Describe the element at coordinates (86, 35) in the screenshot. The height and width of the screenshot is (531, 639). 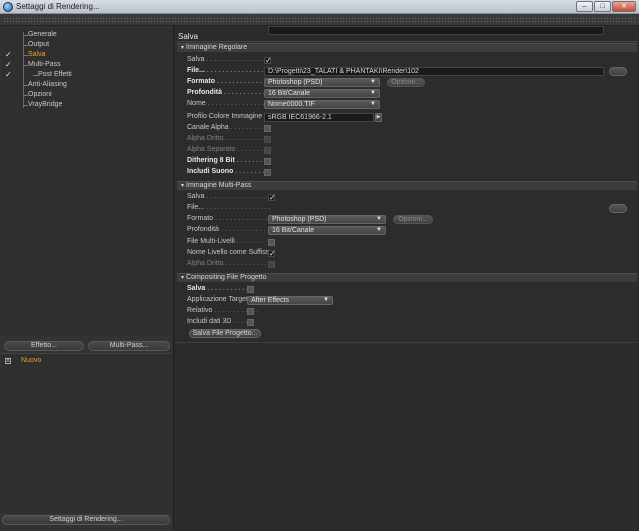
I see `tree-item-generale: Generale` at that location.